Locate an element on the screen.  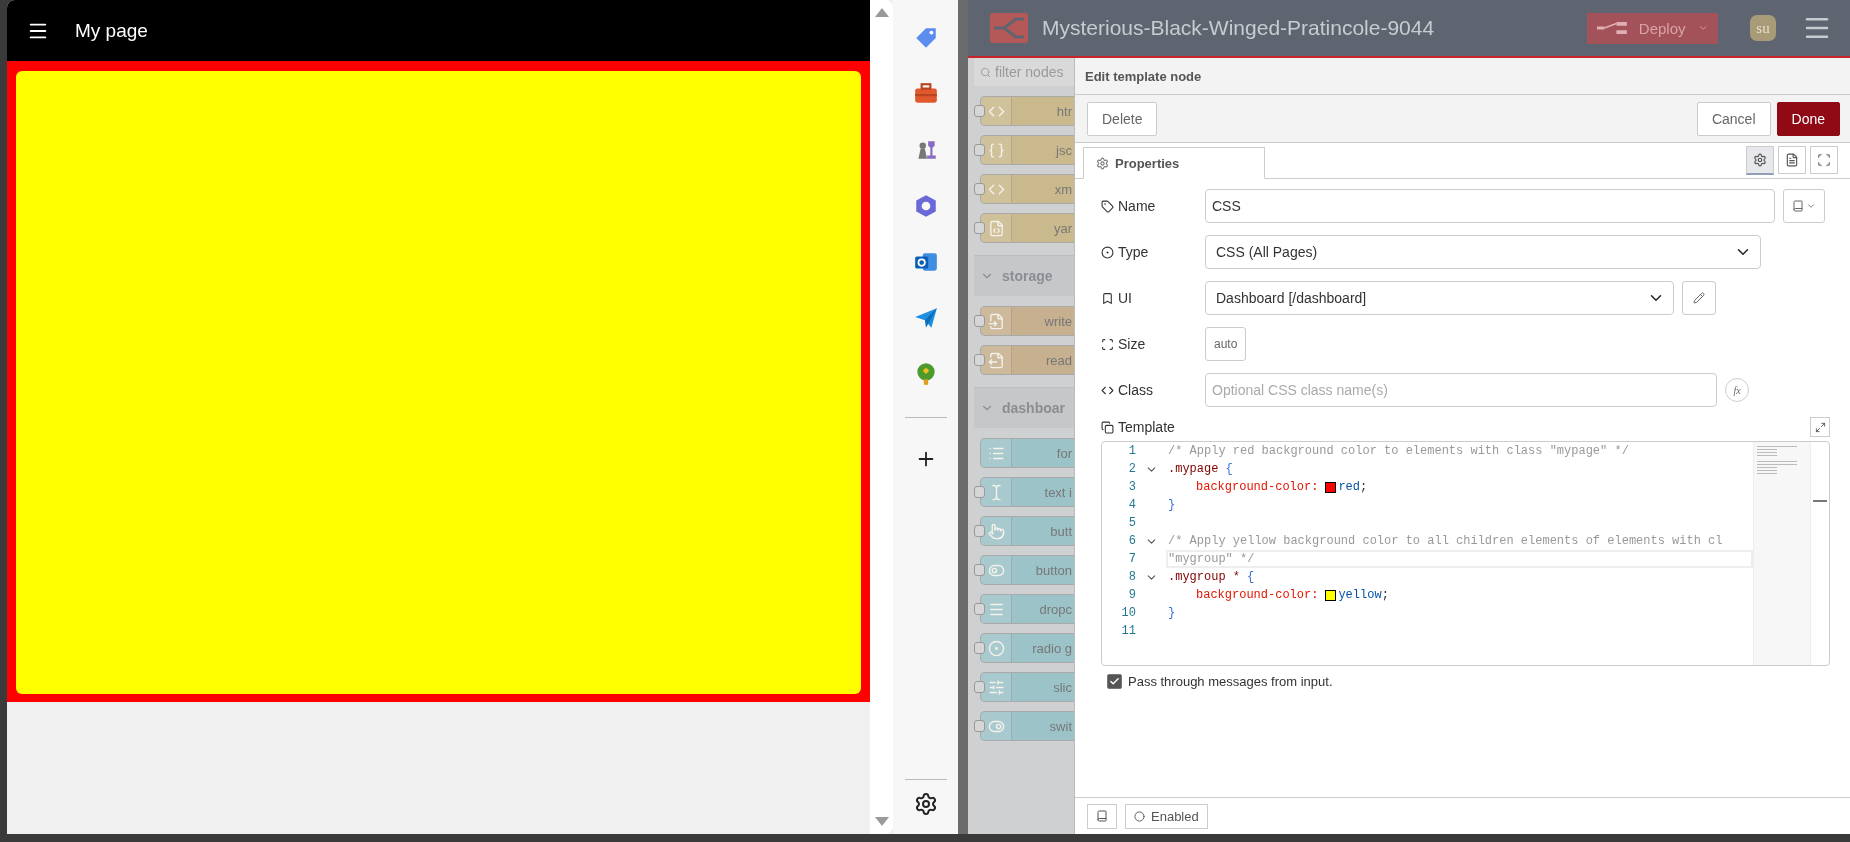
checkbox is located at coordinates (1114, 681).